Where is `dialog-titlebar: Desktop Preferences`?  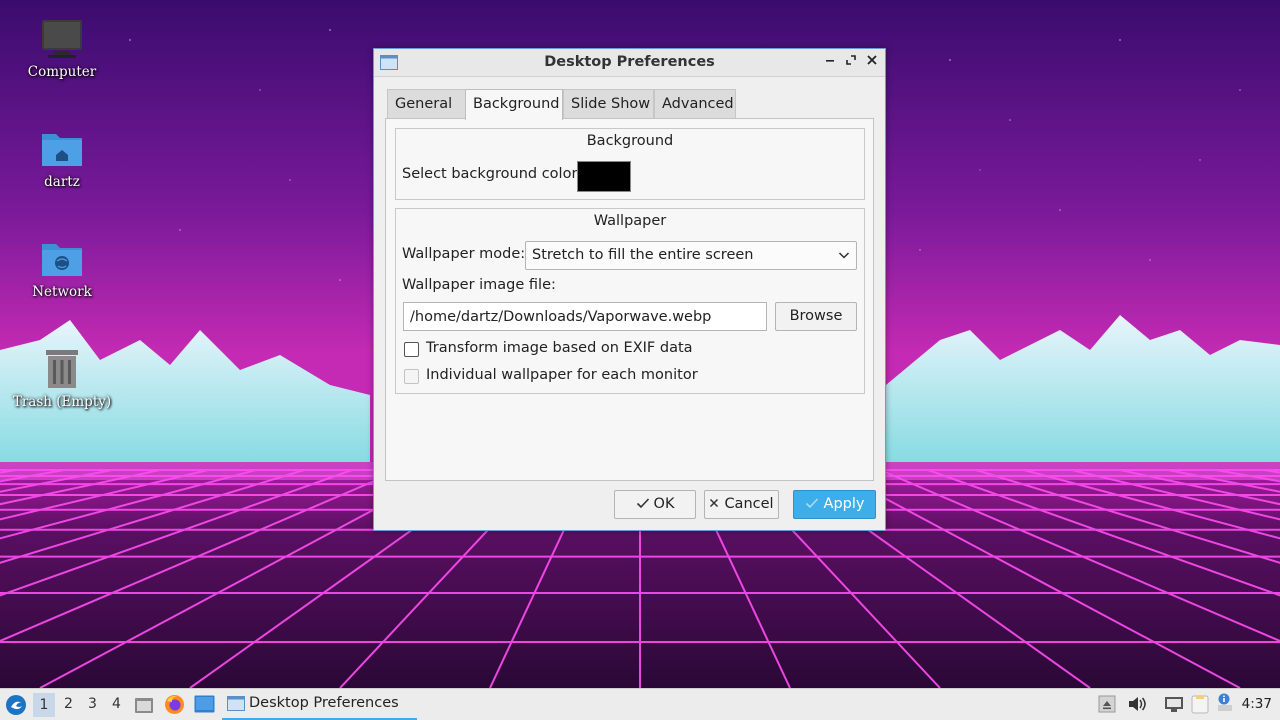
dialog-titlebar: Desktop Preferences is located at coordinates (629, 63).